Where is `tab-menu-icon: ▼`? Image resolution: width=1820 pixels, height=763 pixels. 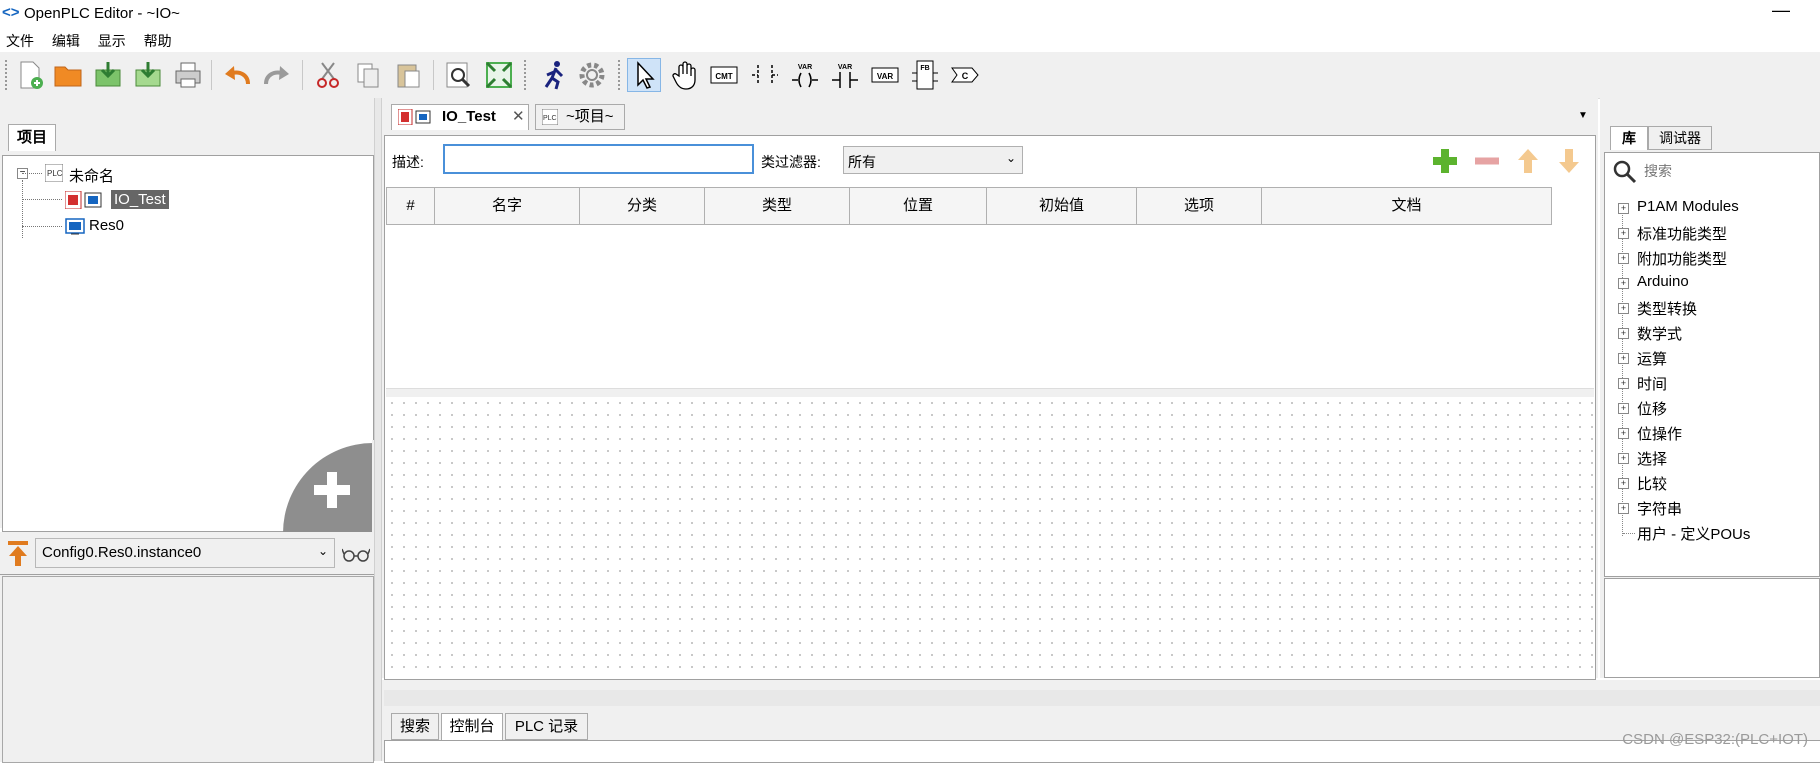
tab-menu-icon: ▼ is located at coordinates (1583, 115).